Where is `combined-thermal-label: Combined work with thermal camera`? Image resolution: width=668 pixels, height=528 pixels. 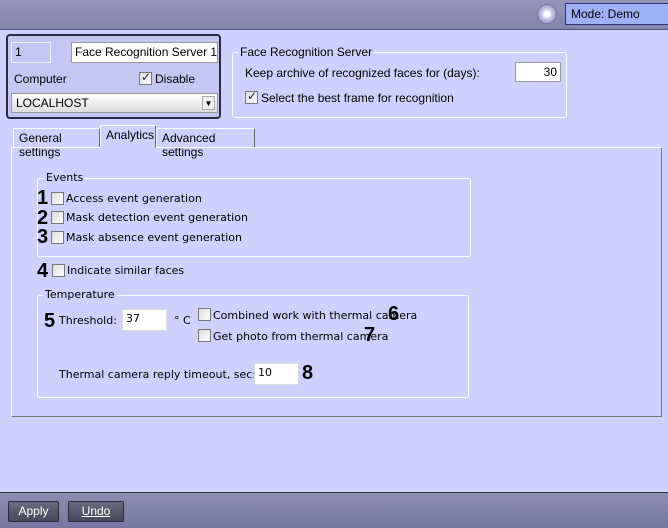 combined-thermal-label: Combined work with thermal camera is located at coordinates (315, 315).